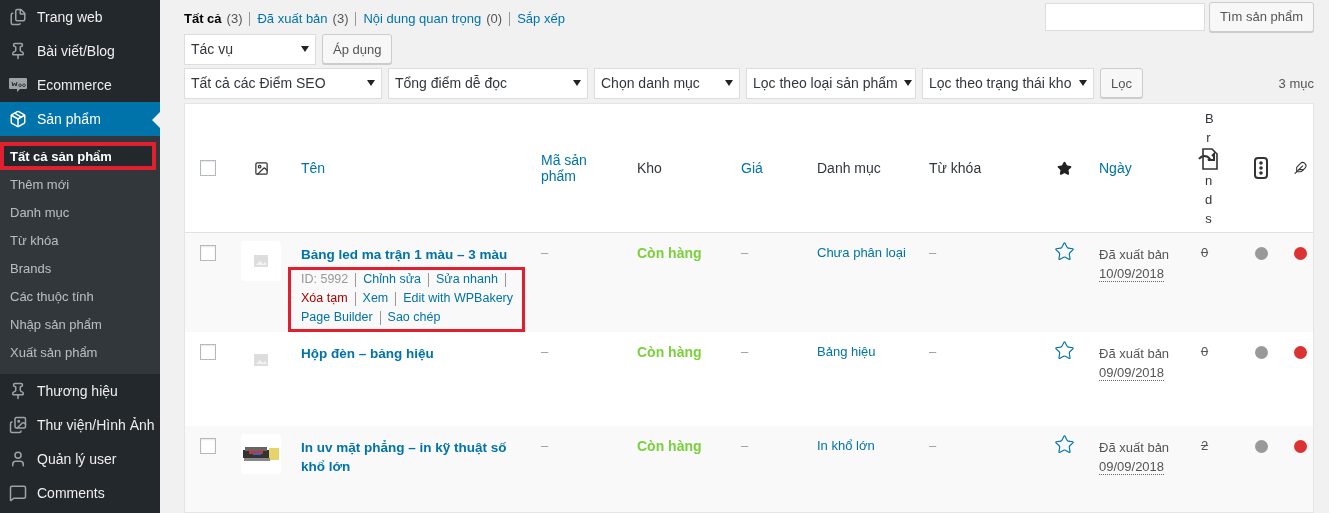 Image resolution: width=1329 pixels, height=513 pixels. I want to click on pages-icon, so click(18, 17).